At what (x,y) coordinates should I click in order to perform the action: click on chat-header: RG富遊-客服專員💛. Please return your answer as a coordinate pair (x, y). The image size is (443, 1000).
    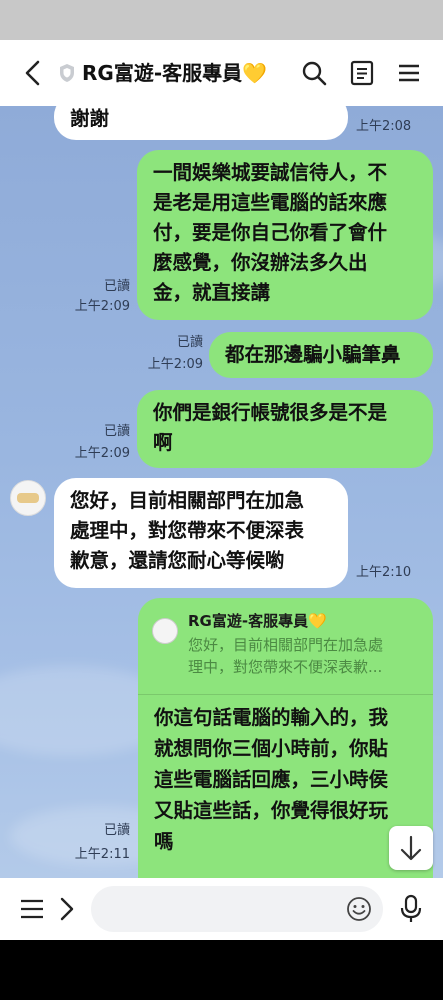
    Looking at the image, I should click on (221, 73).